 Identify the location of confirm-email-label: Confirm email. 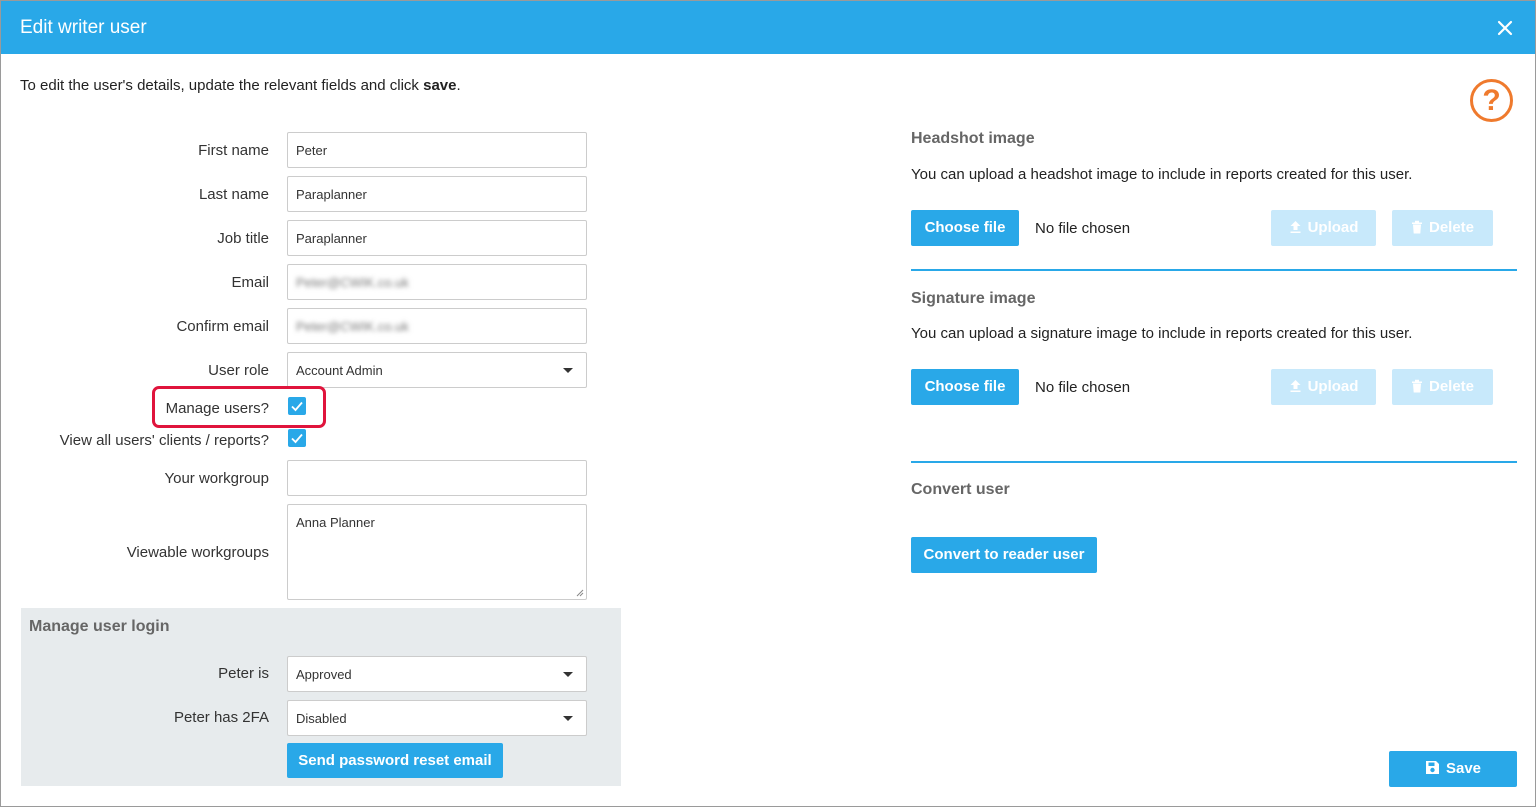
(222, 326).